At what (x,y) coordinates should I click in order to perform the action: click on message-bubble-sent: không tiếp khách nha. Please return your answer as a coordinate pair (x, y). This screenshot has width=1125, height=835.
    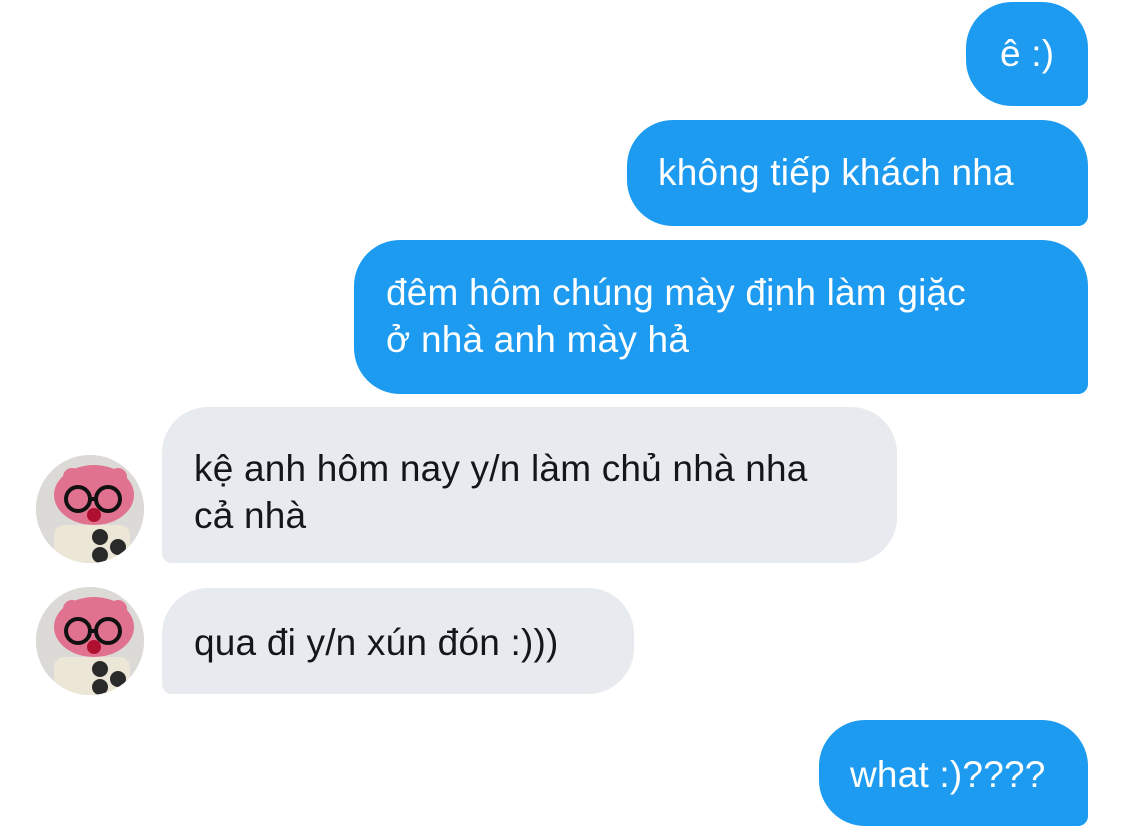
    Looking at the image, I should click on (857, 173).